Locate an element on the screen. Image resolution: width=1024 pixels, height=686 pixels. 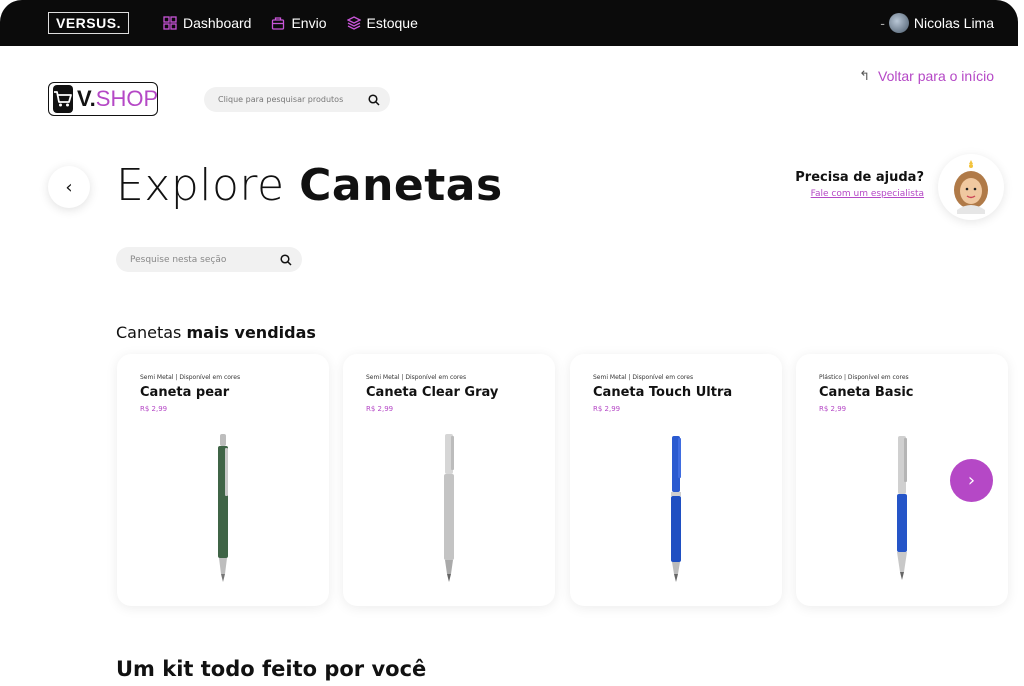
section-title-bold: mais vendidas is located at coordinates (251, 332).